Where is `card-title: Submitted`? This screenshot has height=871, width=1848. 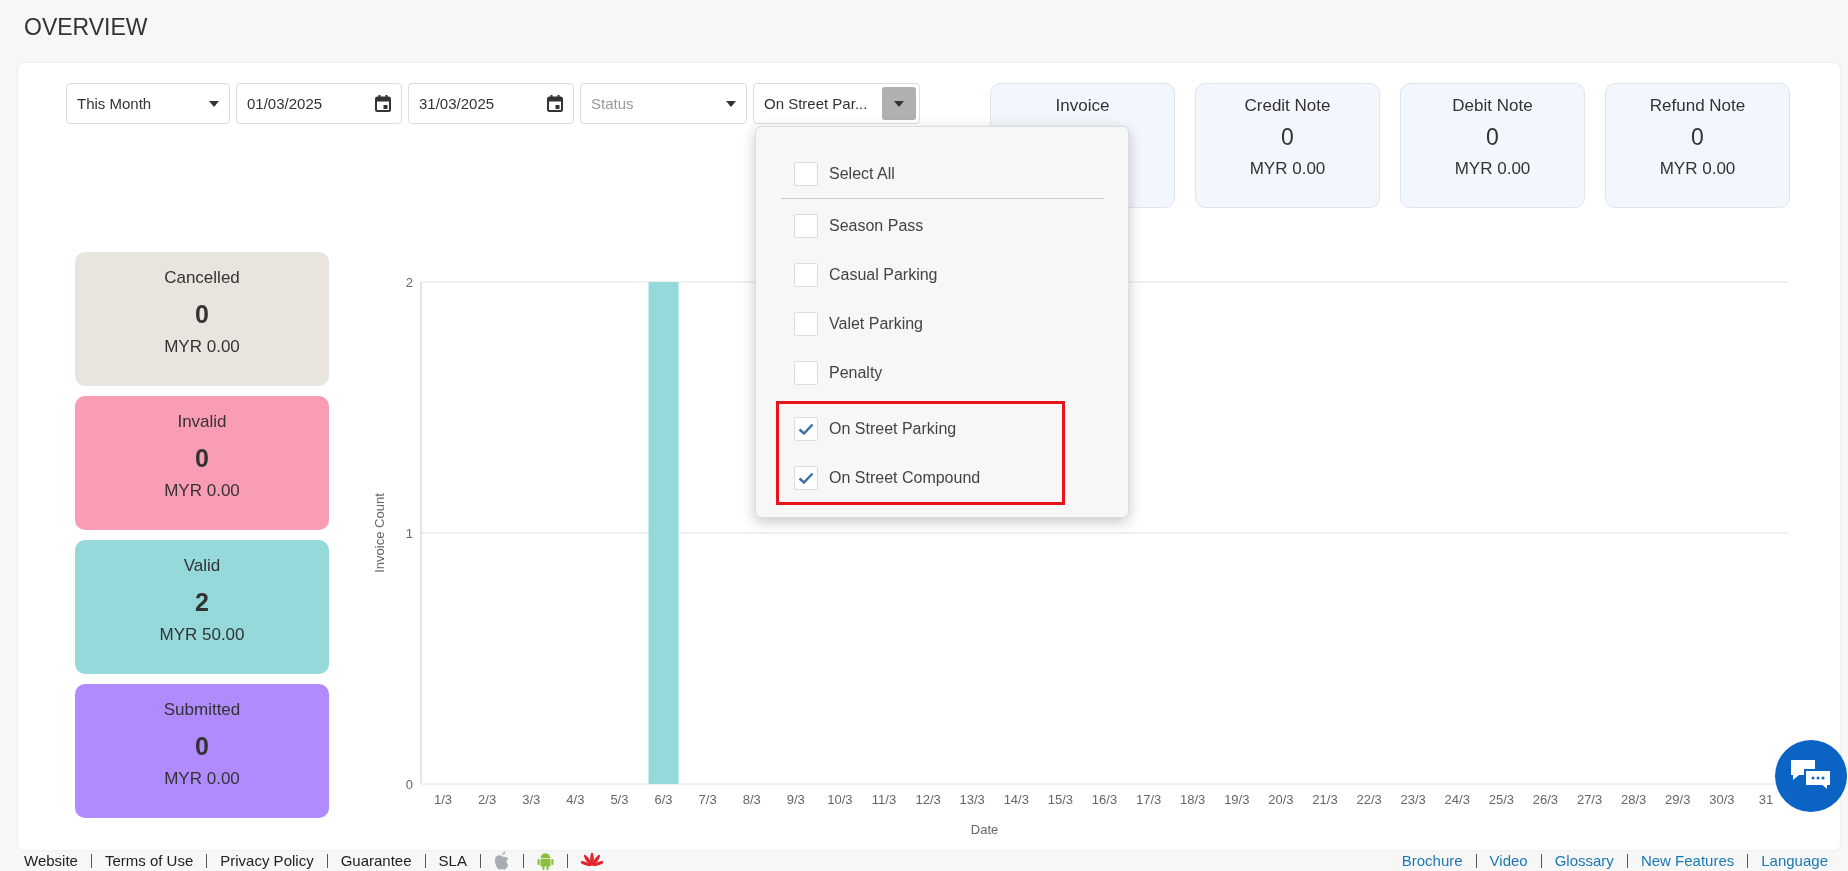
card-title: Submitted is located at coordinates (202, 710).